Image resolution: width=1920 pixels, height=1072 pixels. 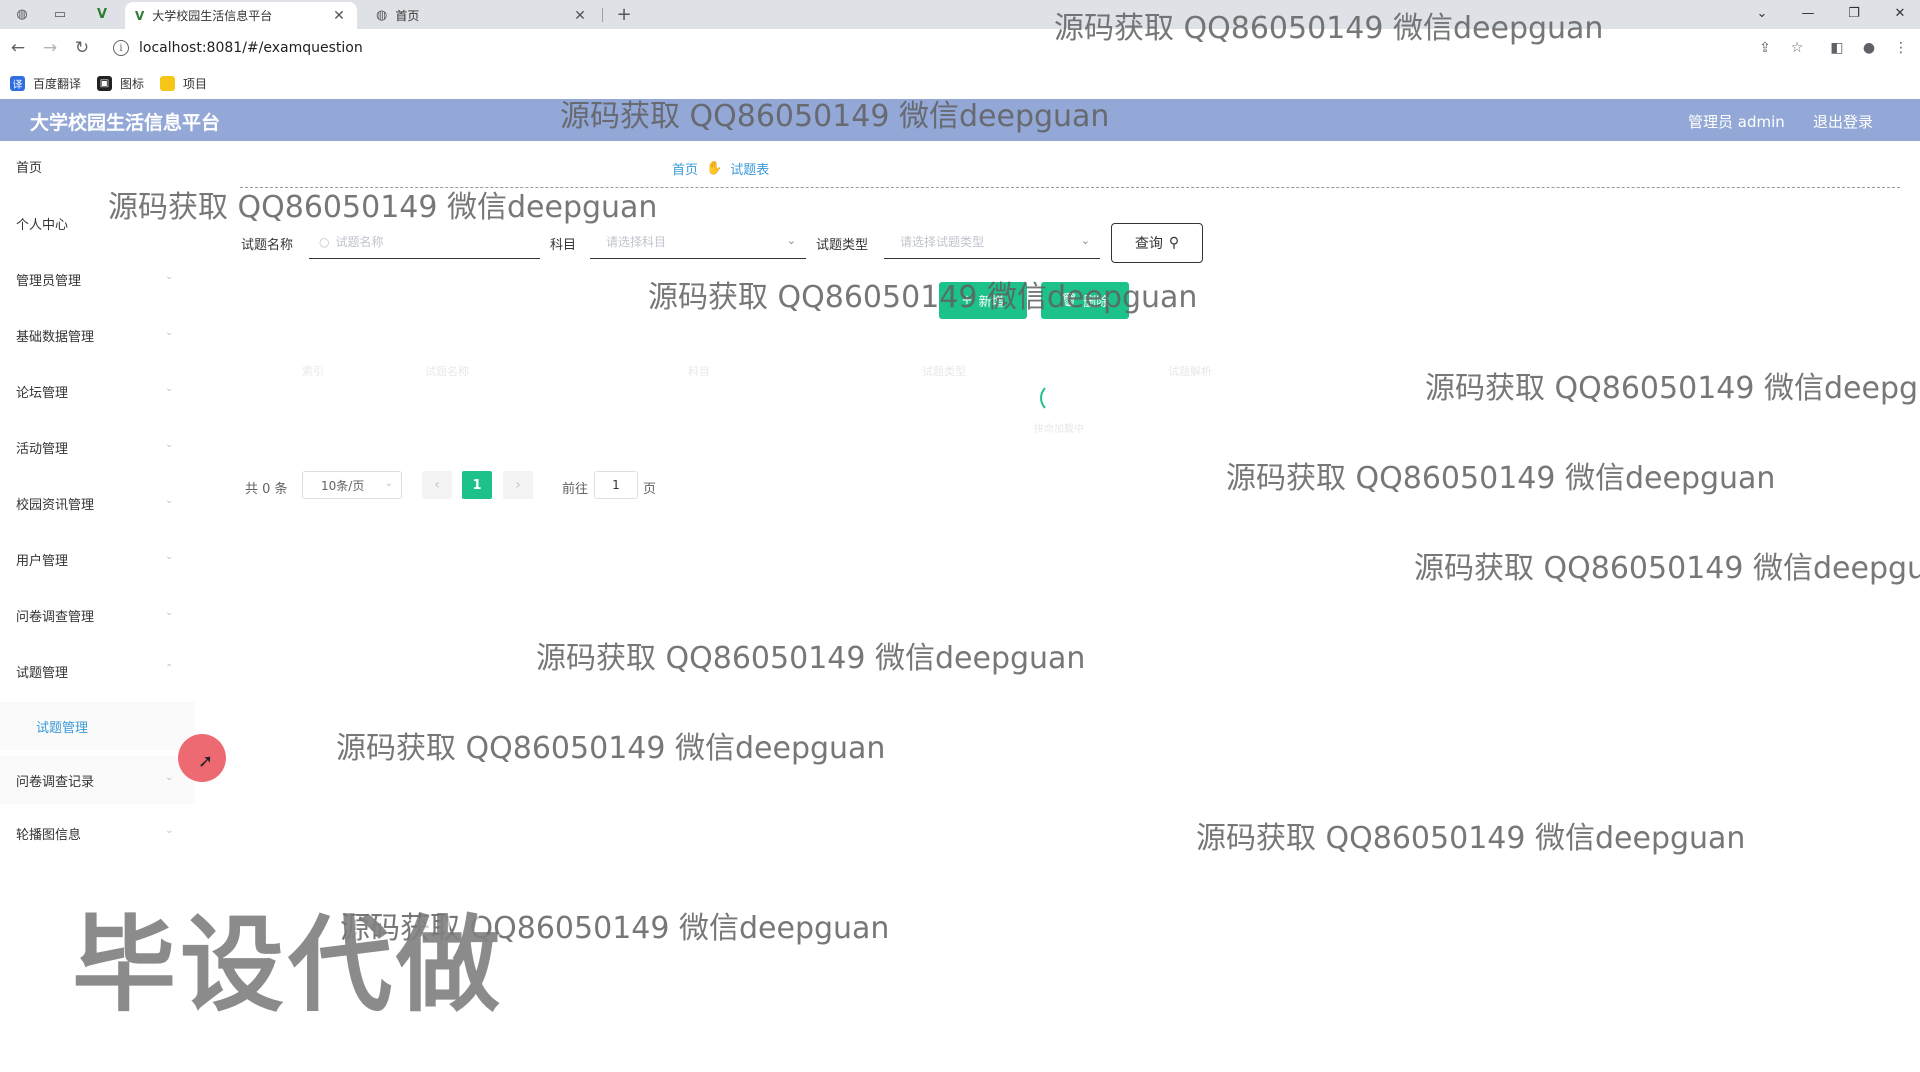 What do you see at coordinates (42, 449) in the screenshot?
I see `sidebar-item-label: 活动管理` at bounding box center [42, 449].